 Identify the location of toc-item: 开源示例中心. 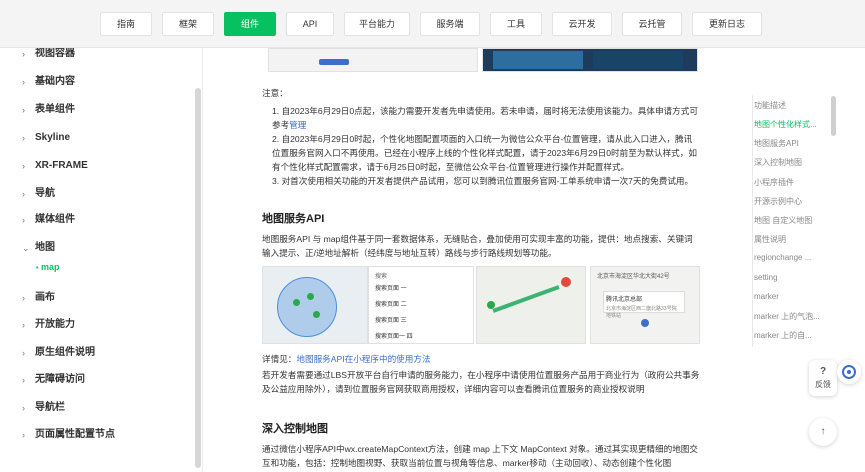
(778, 201).